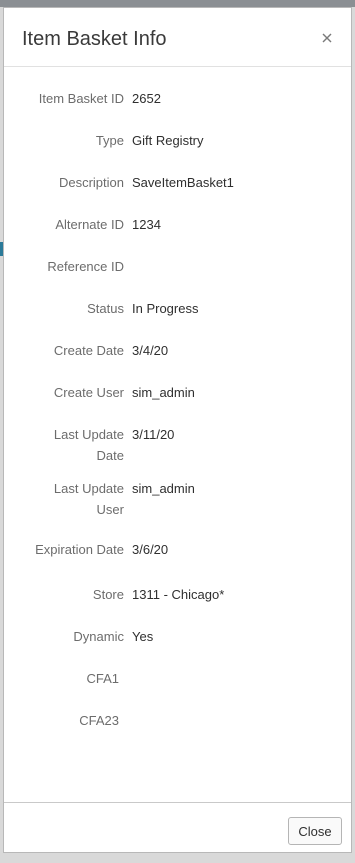 Image resolution: width=355 pixels, height=863 pixels. What do you see at coordinates (81, 98) in the screenshot?
I see `field-label: Item Basket ID` at bounding box center [81, 98].